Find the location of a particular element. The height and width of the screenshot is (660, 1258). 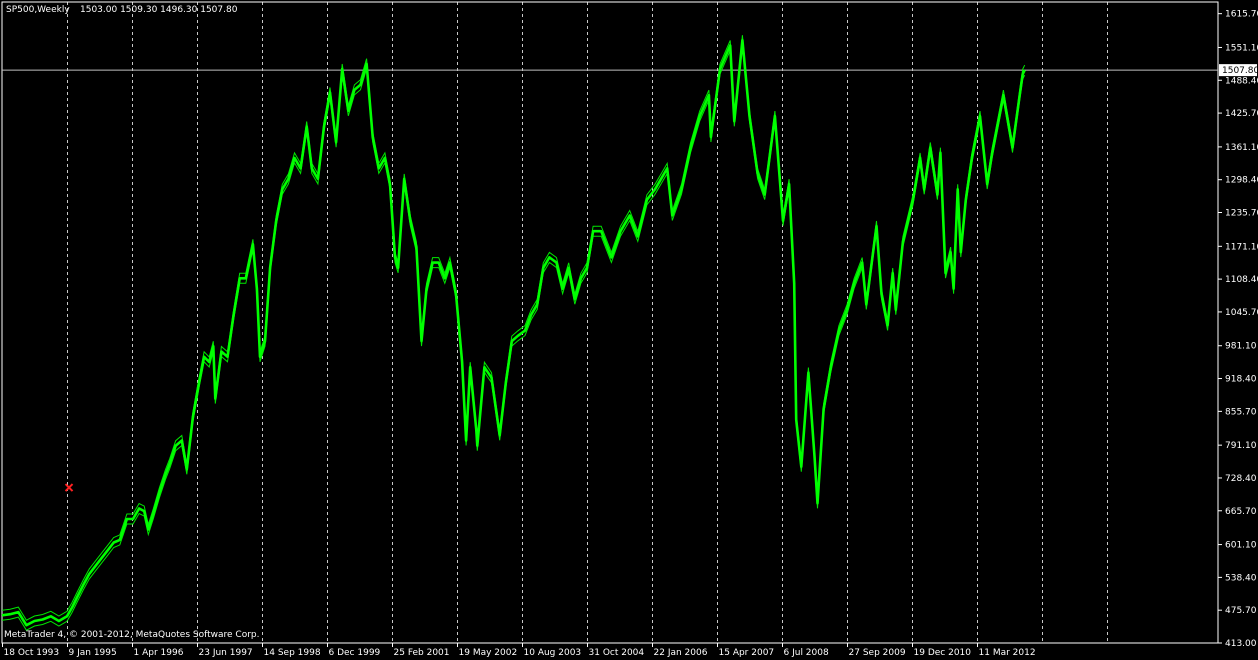

y-tick-label: 1615.70 is located at coordinates (1241, 15).